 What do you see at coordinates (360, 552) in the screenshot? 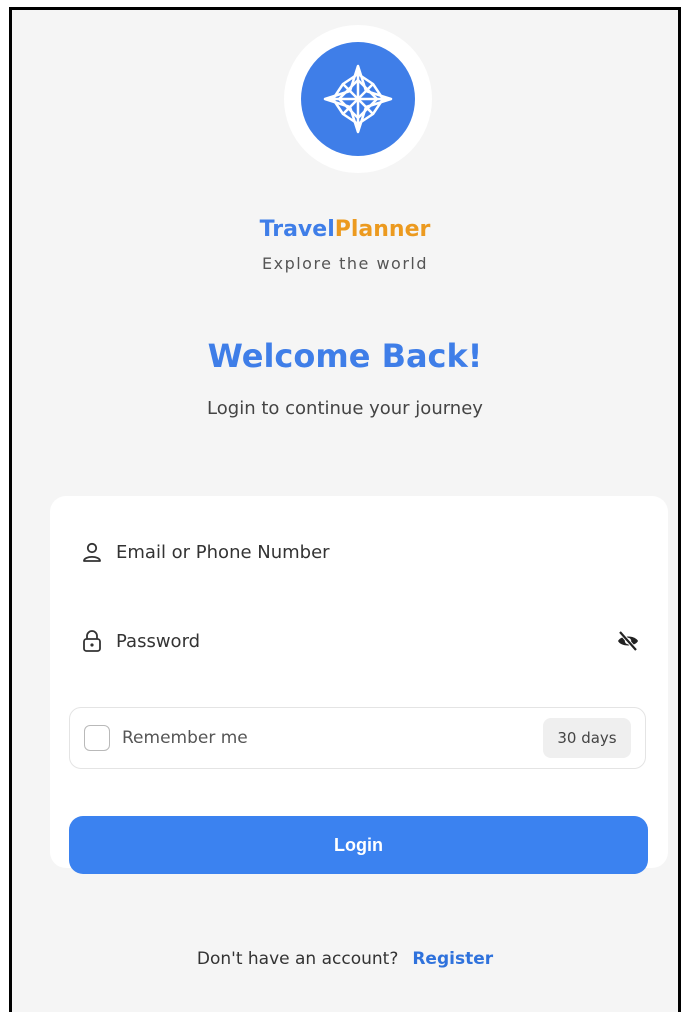
I see `email-field: Email or Phone Number` at bounding box center [360, 552].